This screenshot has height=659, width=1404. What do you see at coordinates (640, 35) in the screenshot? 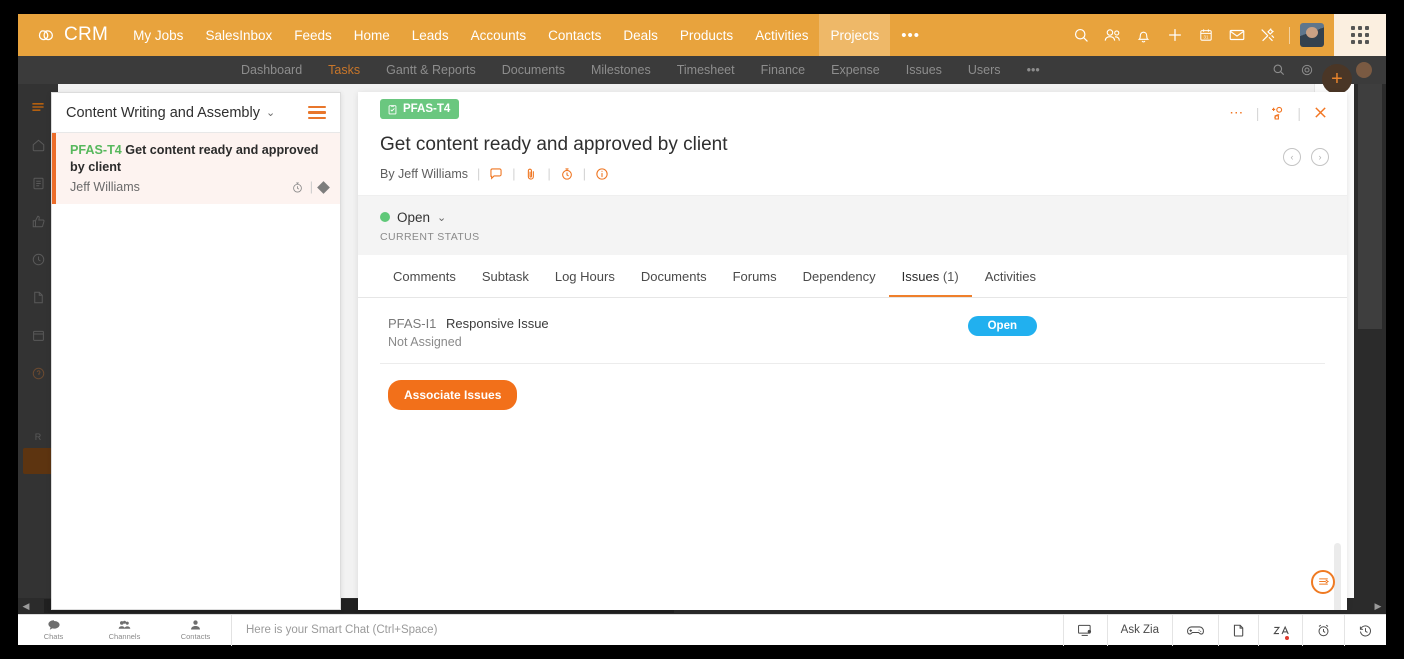
I see `nav-deals: Deals` at bounding box center [640, 35].